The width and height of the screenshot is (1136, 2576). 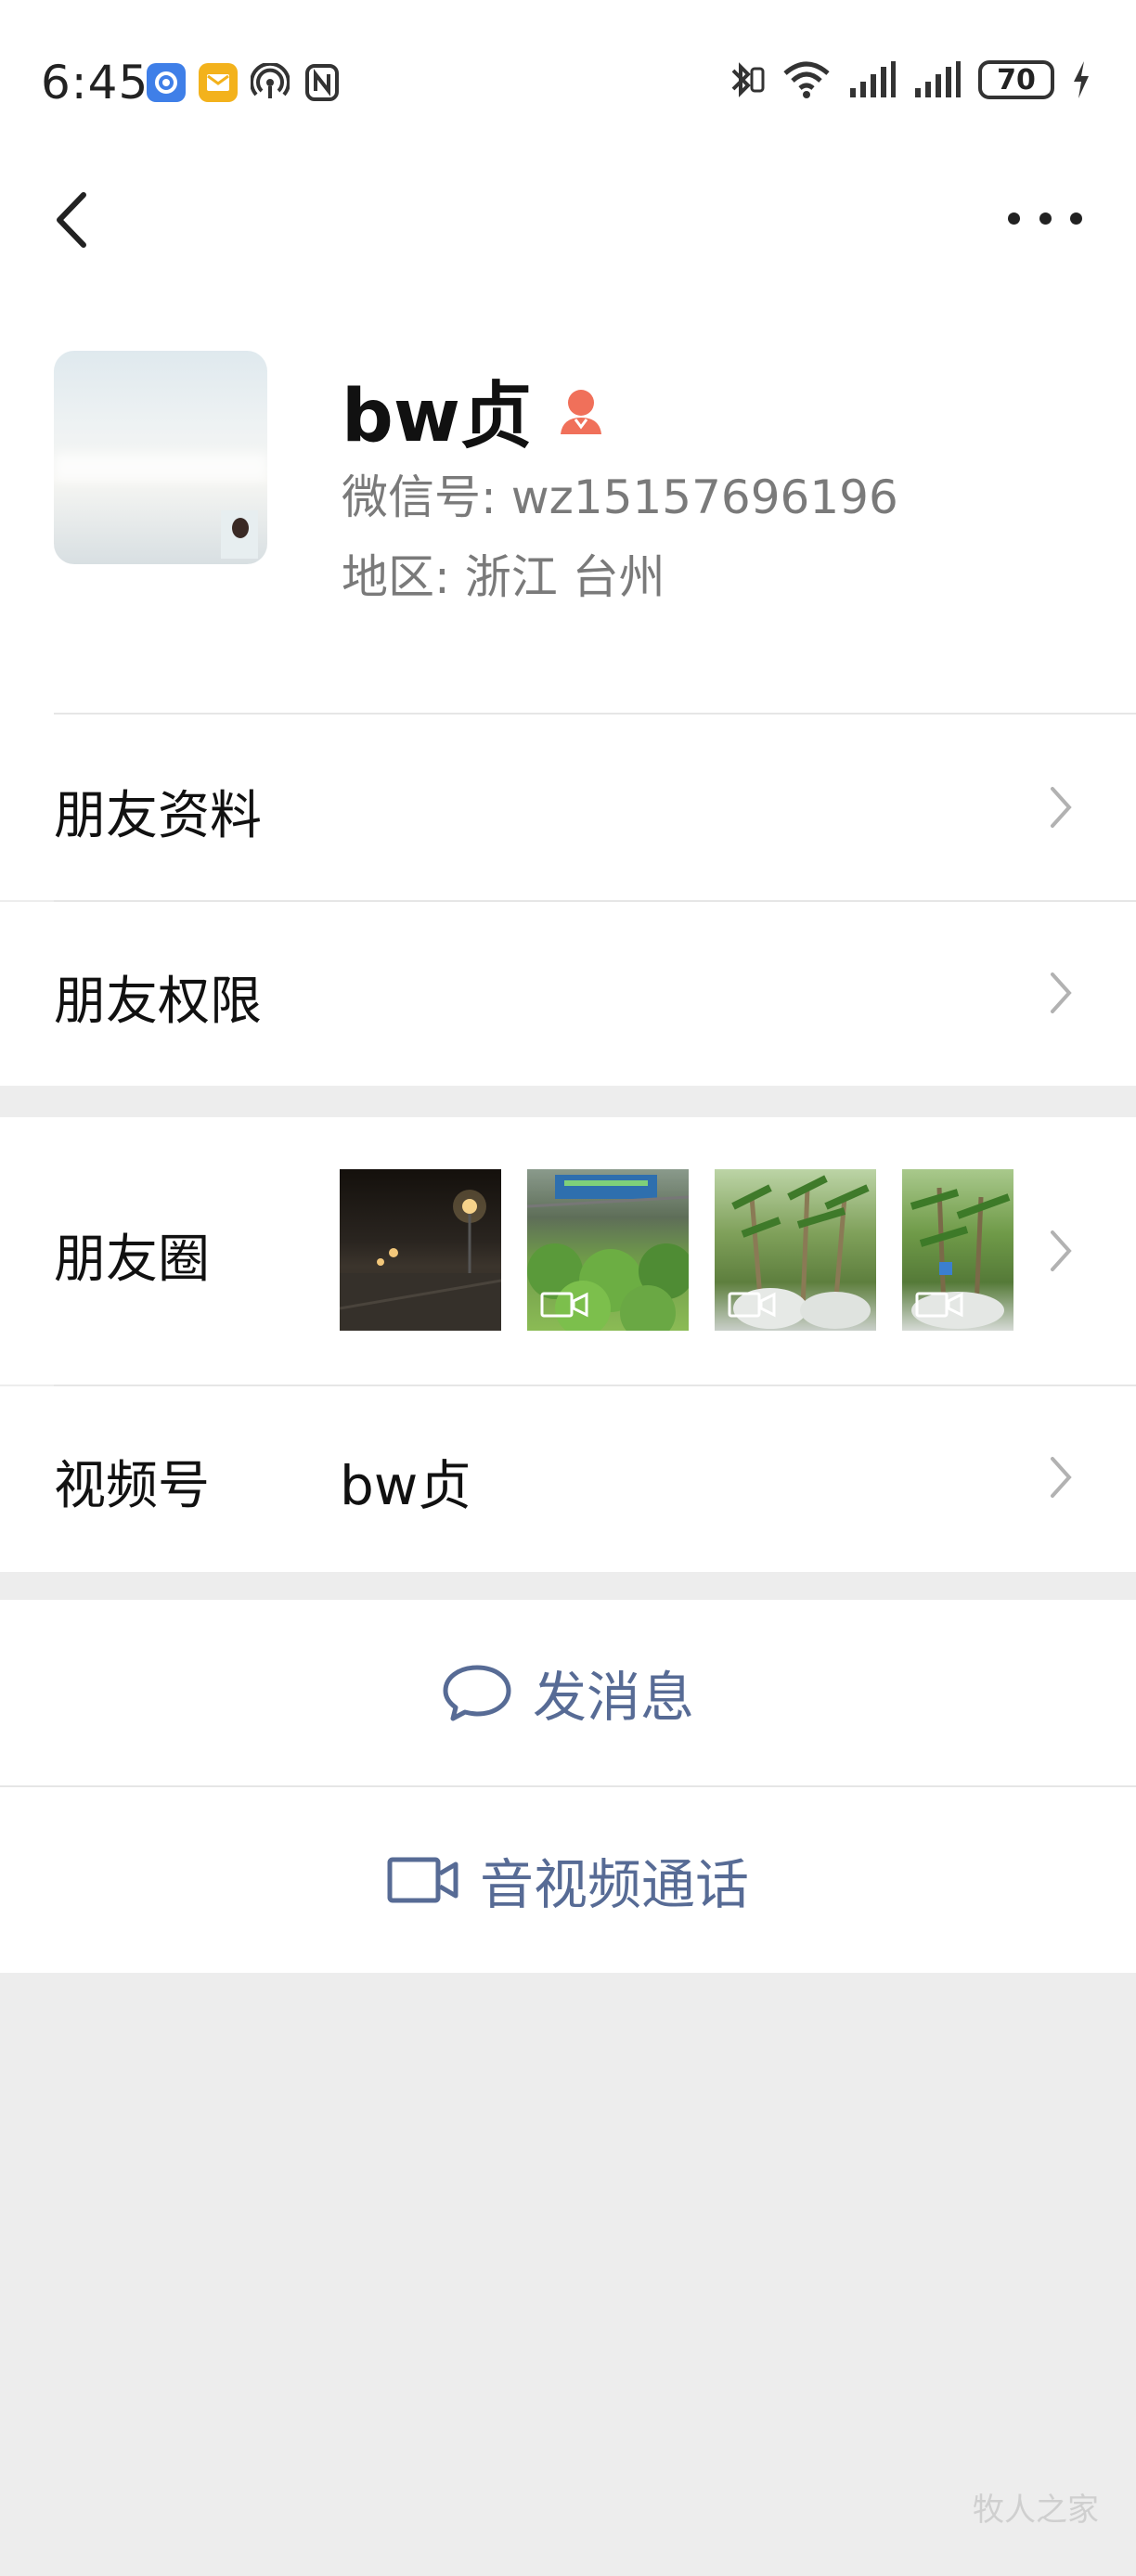 What do you see at coordinates (568, 994) in the screenshot?
I see `row-friend-permissions: 朋友权限` at bounding box center [568, 994].